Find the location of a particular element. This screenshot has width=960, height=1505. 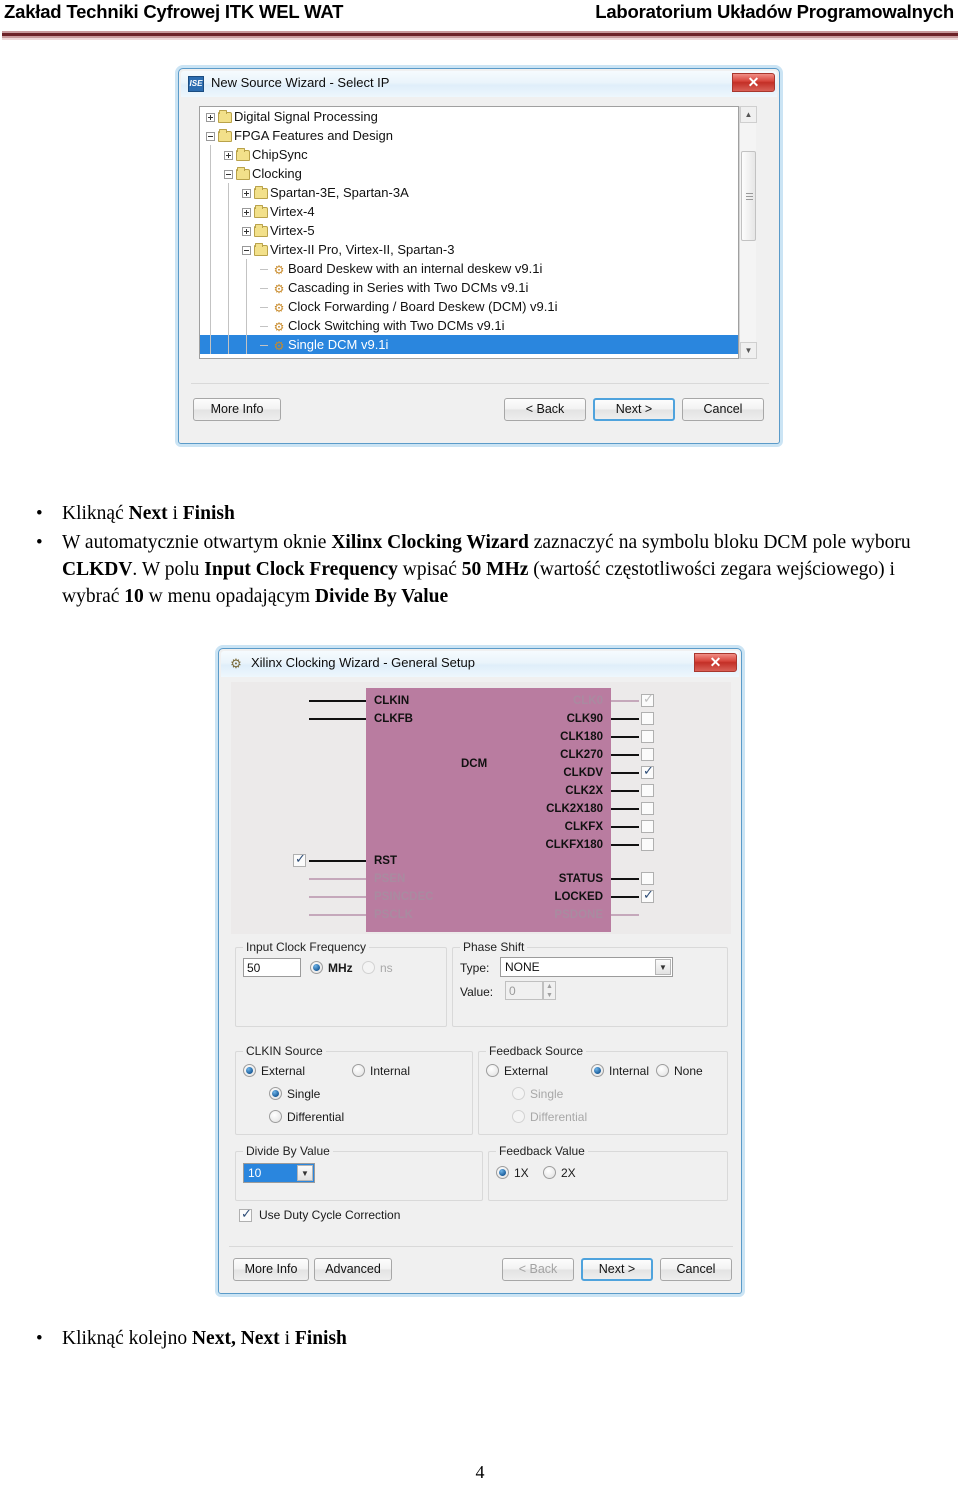

phase-shift-stepper: ▲ ▼ is located at coordinates (549, 990).